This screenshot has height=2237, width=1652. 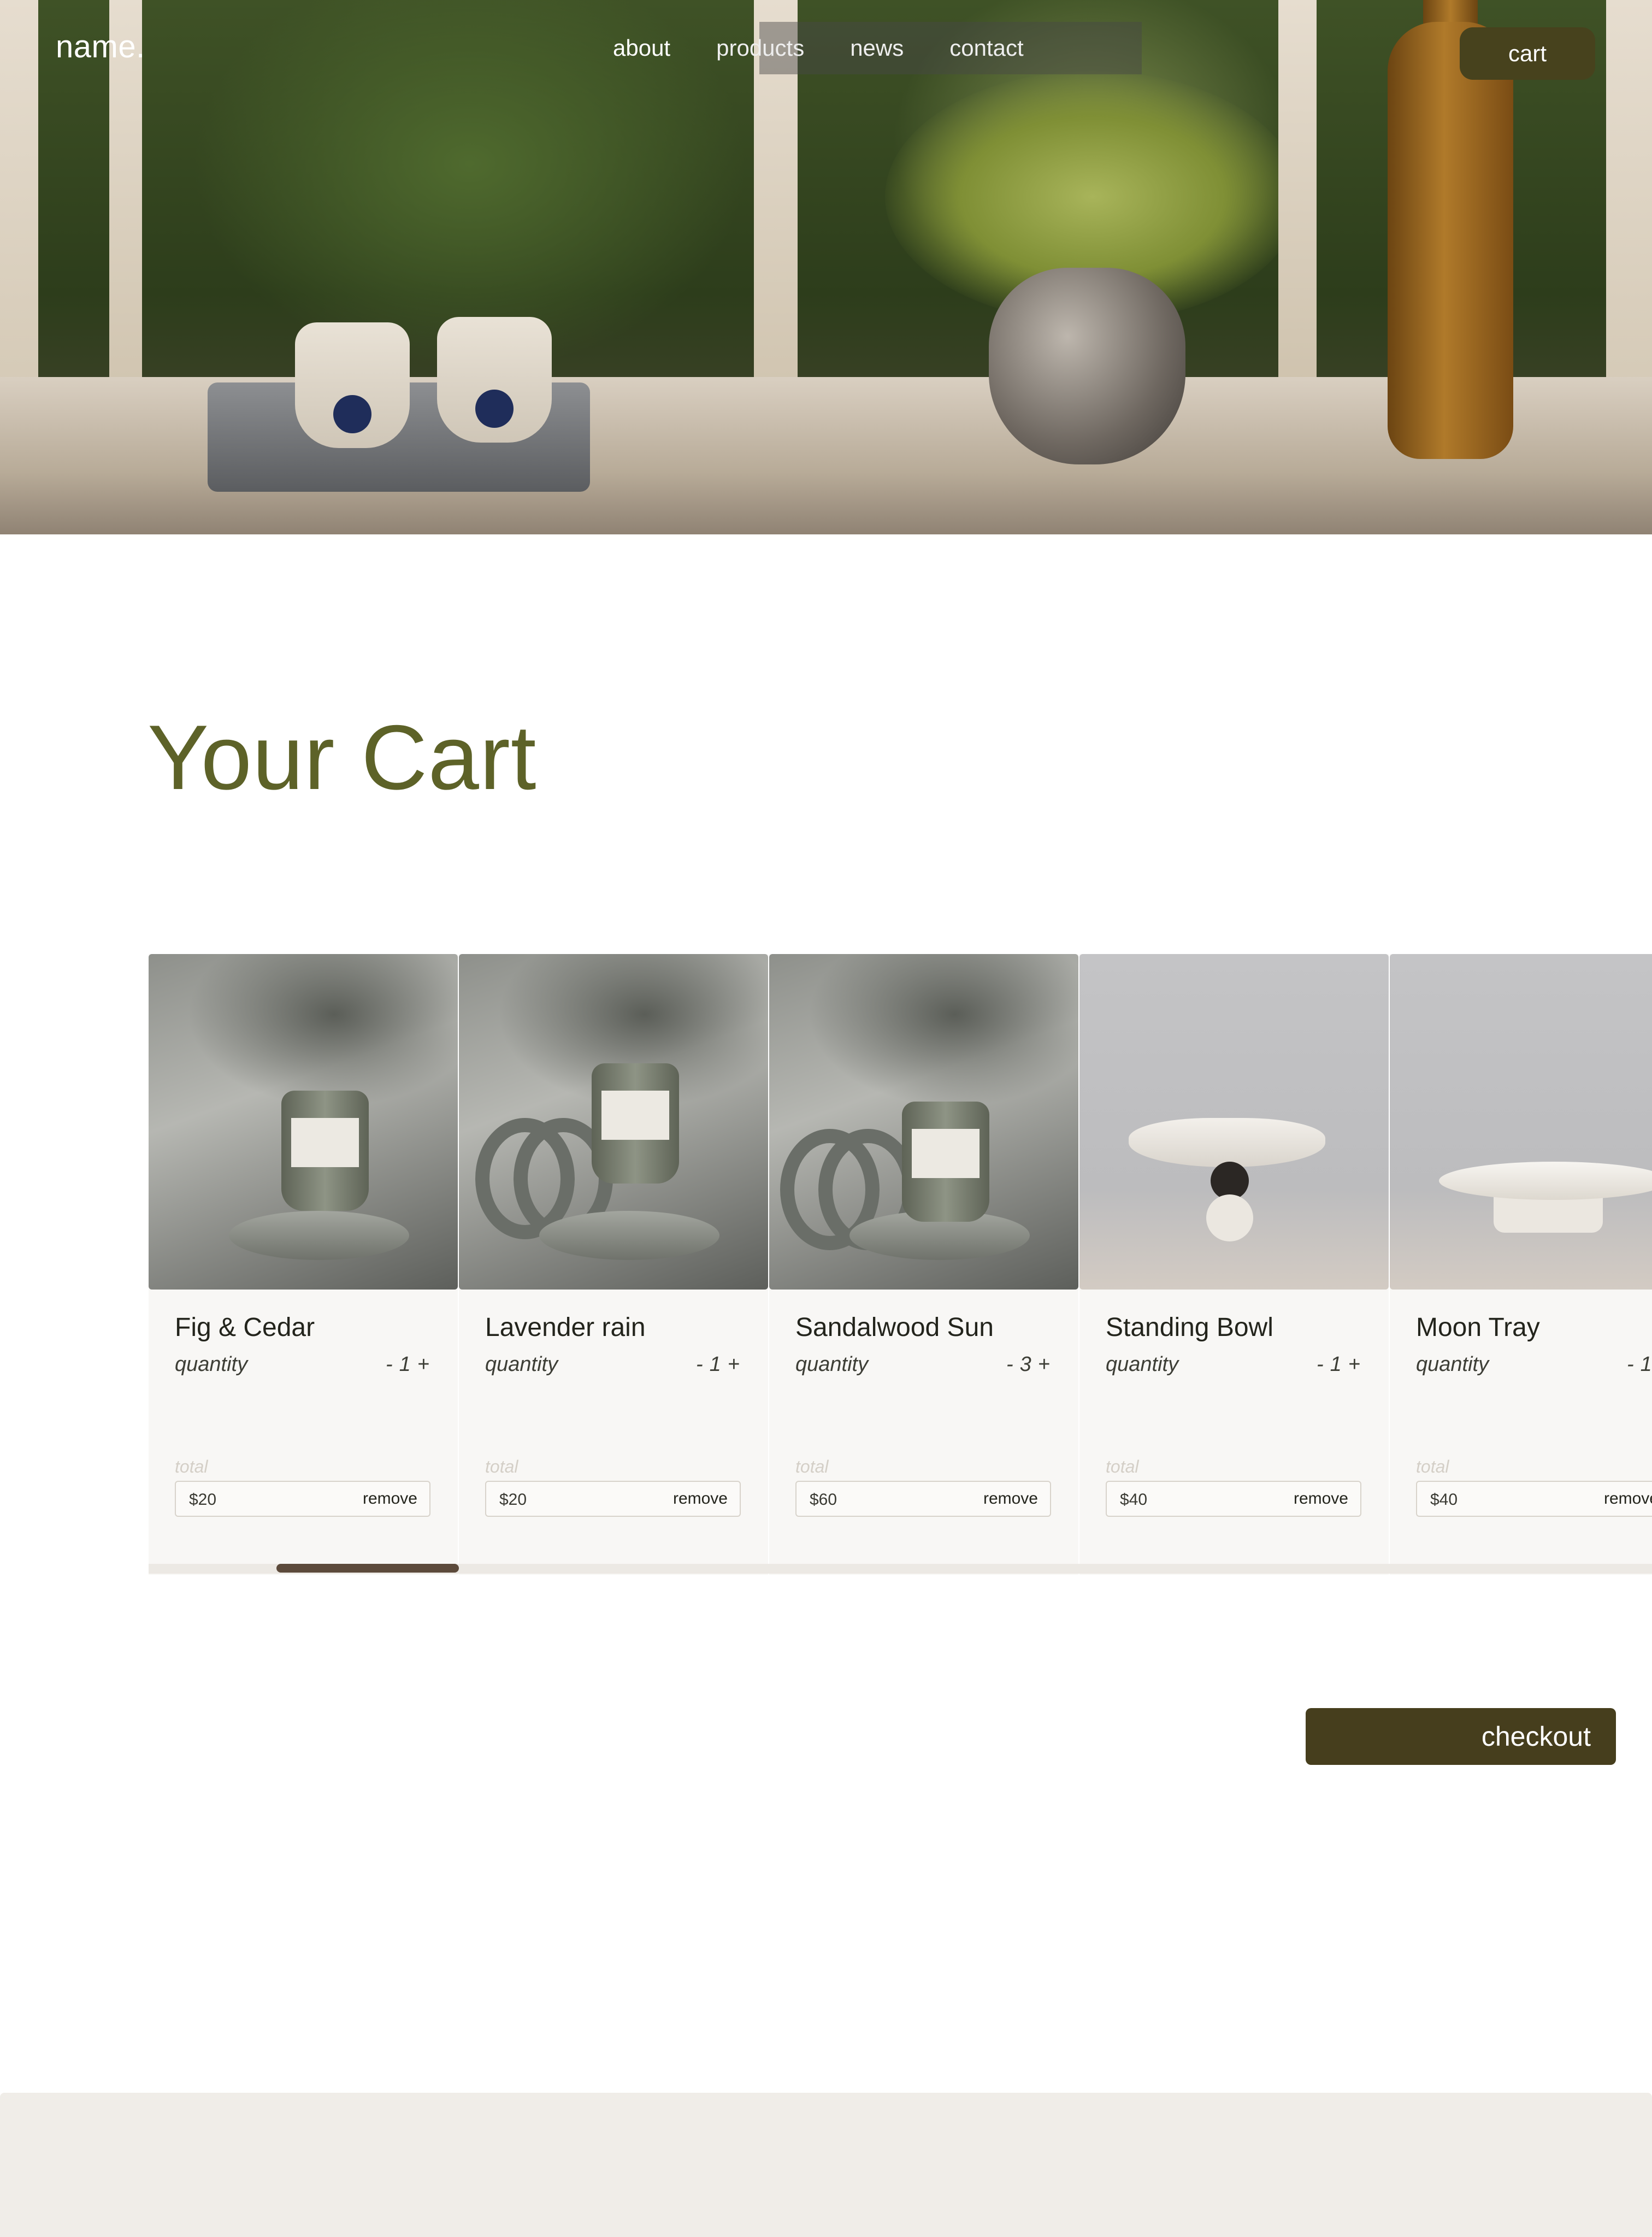 What do you see at coordinates (367, 1568) in the screenshot?
I see `horizontal-scrollbar-thumb` at bounding box center [367, 1568].